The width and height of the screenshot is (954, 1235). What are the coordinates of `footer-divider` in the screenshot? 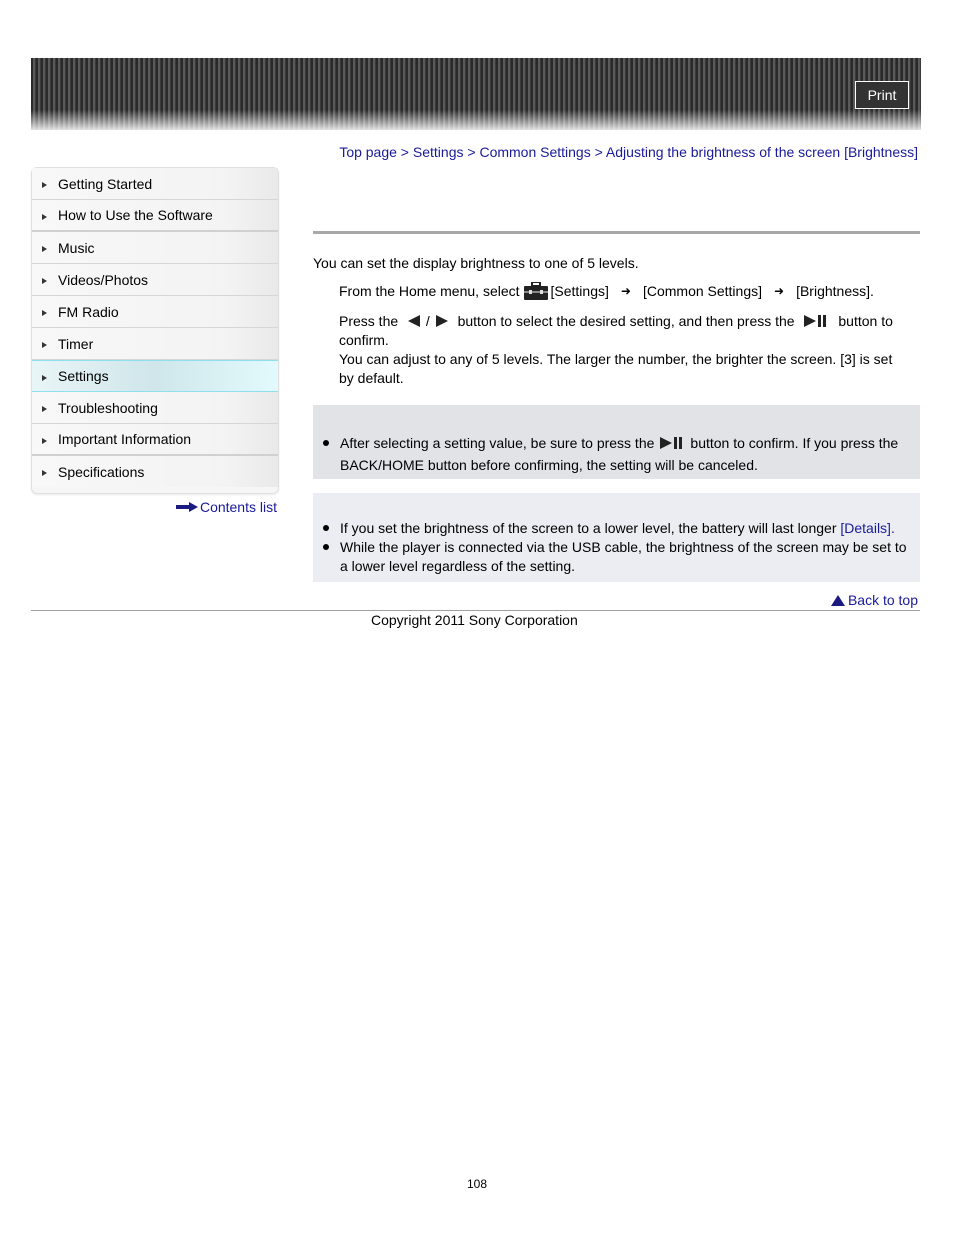 It's located at (475, 610).